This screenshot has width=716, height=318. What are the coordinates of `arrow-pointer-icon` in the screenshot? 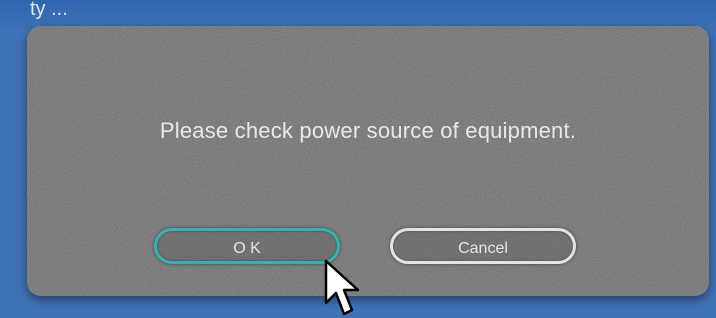 It's located at (342, 287).